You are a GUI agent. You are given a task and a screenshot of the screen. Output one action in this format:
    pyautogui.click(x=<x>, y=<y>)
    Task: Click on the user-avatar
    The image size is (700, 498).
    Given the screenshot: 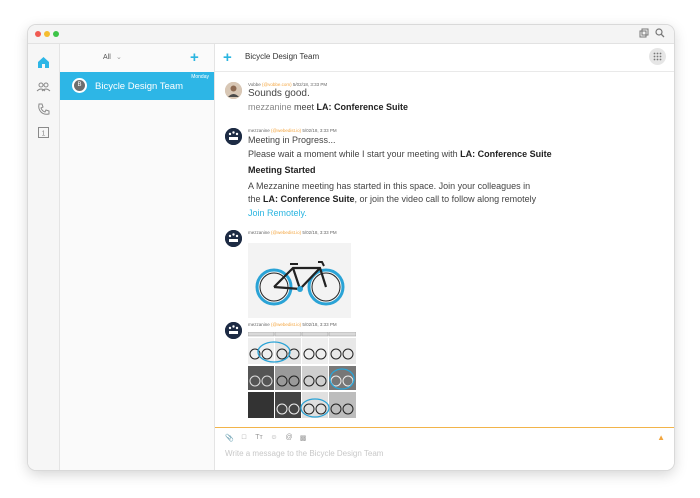 What is the action you would take?
    pyautogui.click(x=233, y=90)
    